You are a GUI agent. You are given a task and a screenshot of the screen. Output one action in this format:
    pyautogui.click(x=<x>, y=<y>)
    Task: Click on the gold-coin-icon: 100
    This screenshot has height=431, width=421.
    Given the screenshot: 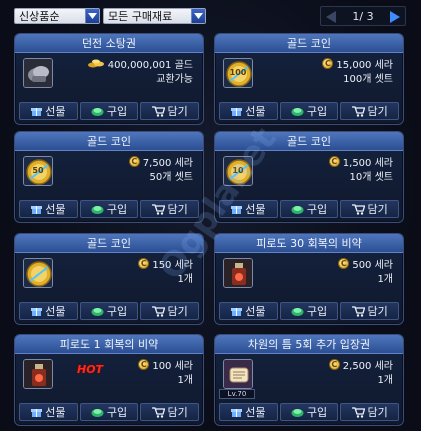 What is the action you would take?
    pyautogui.click(x=238, y=73)
    